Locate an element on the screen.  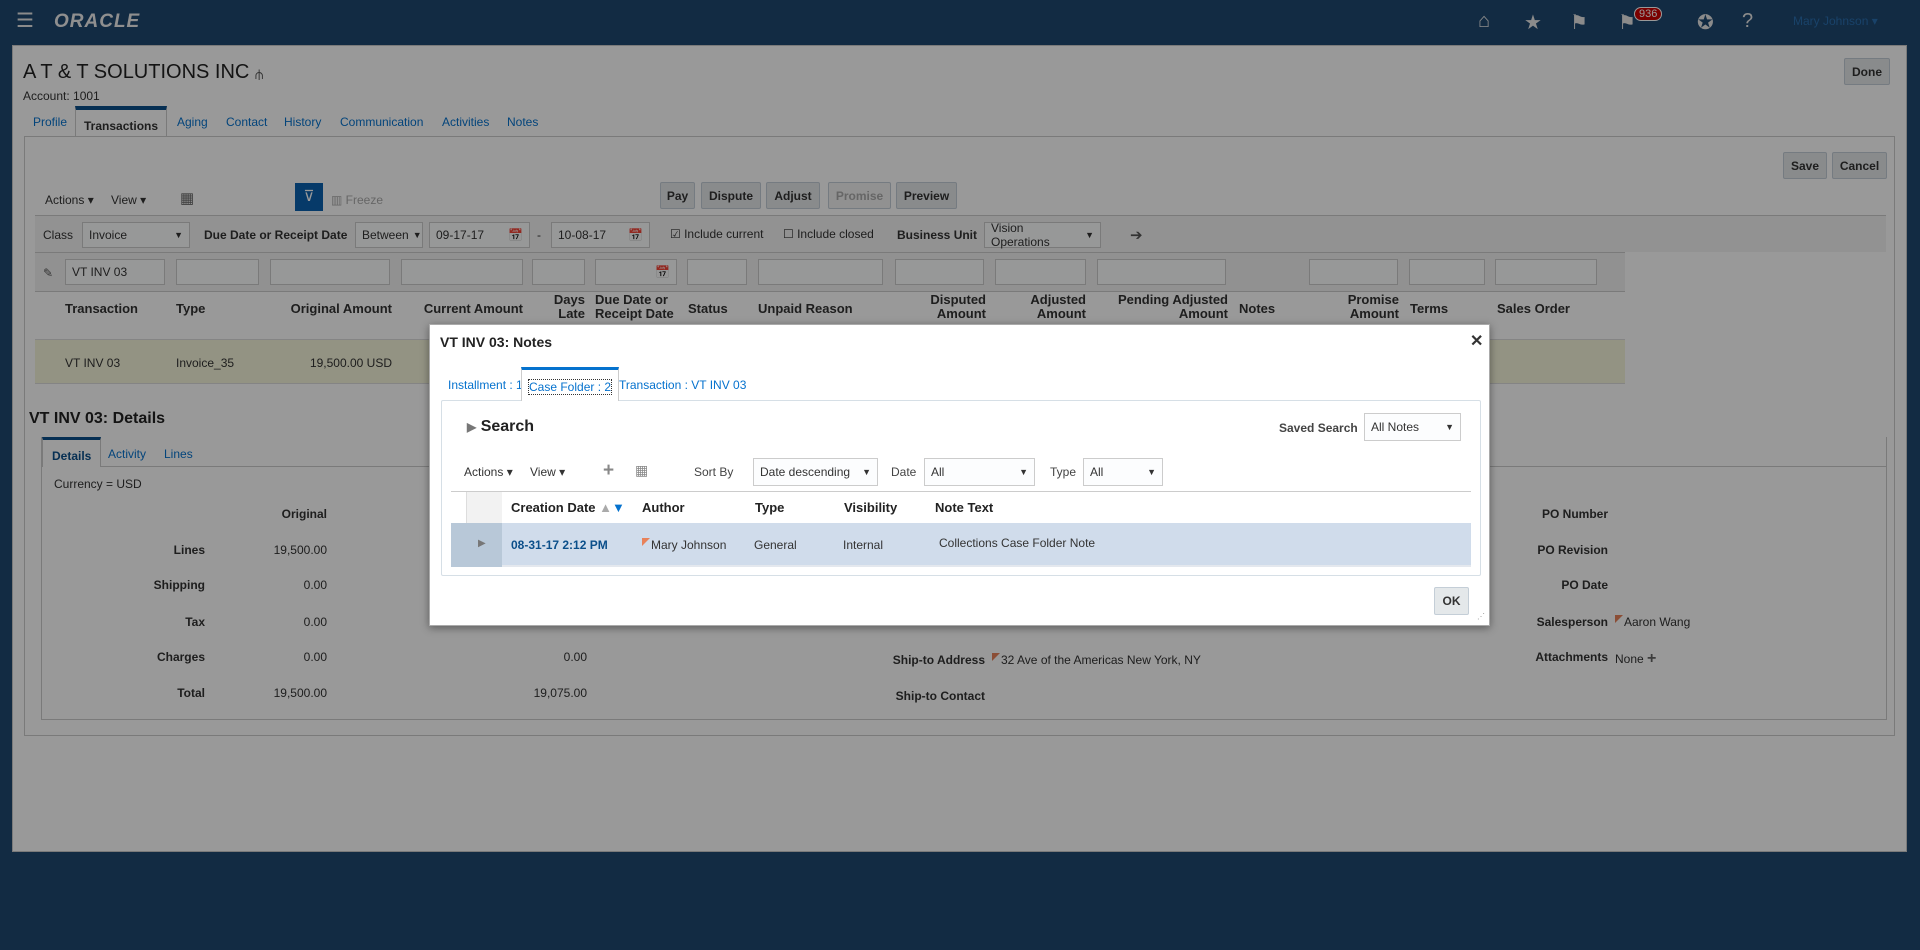
tab-transaction: Transaction : VT INV 03 is located at coordinates (682, 385).